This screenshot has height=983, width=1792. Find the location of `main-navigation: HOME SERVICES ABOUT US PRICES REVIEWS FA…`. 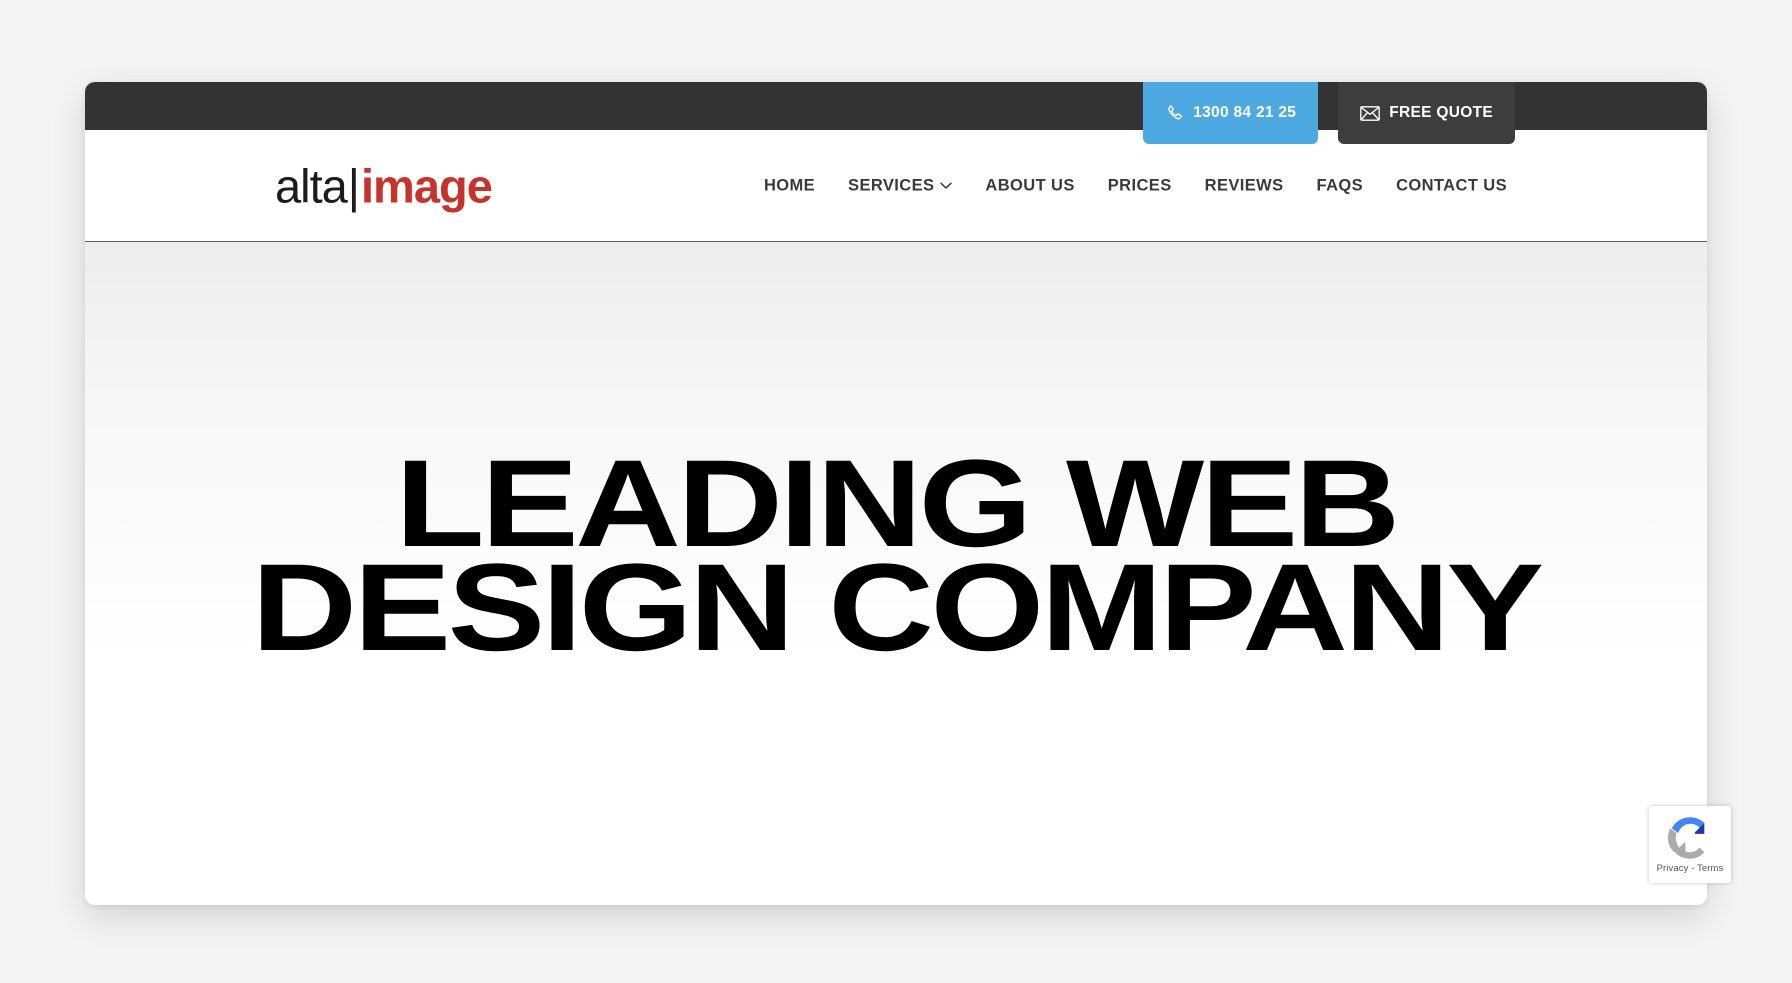

main-navigation: HOME SERVICES ABOUT US PRICES REVIEWS FA… is located at coordinates (1135, 185).